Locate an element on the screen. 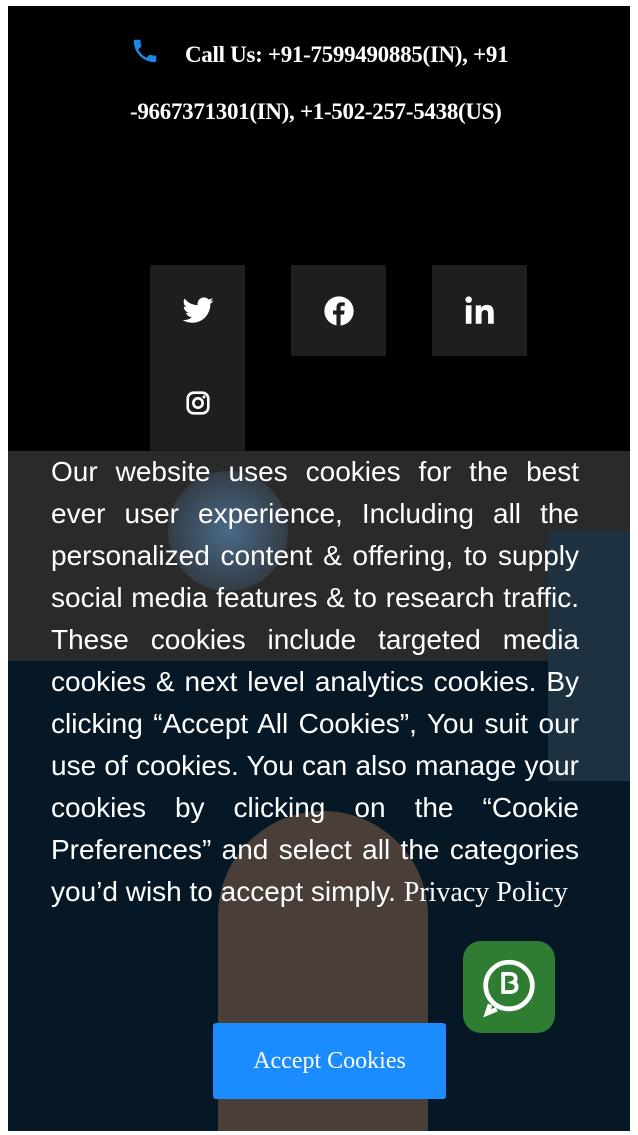  call-us-label: Call Us: is located at coordinates (224, 54).